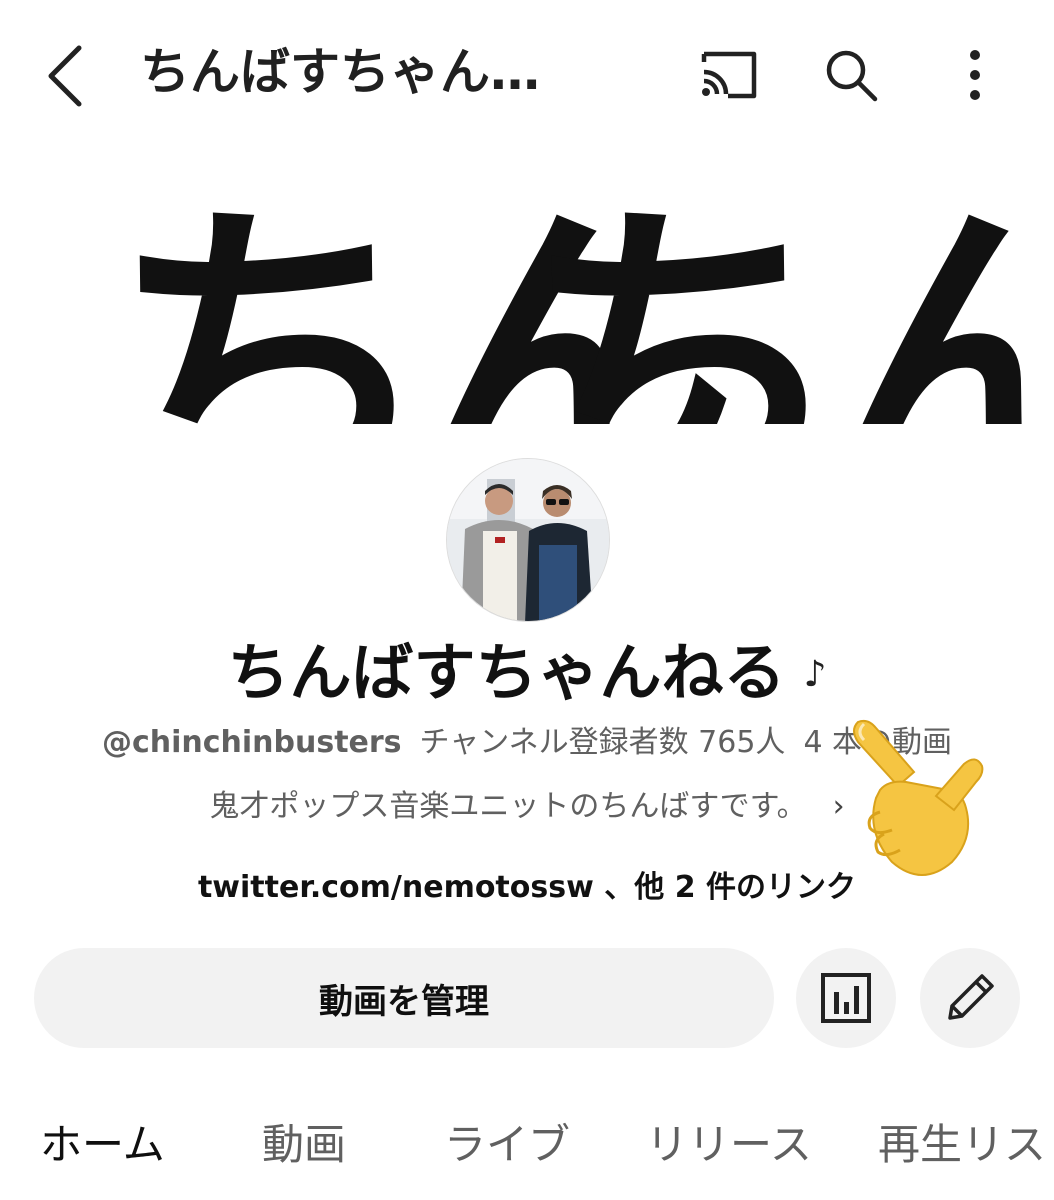 The height and width of the screenshot is (1200, 1054). I want to click on more-vertical-icon, so click(975, 75).